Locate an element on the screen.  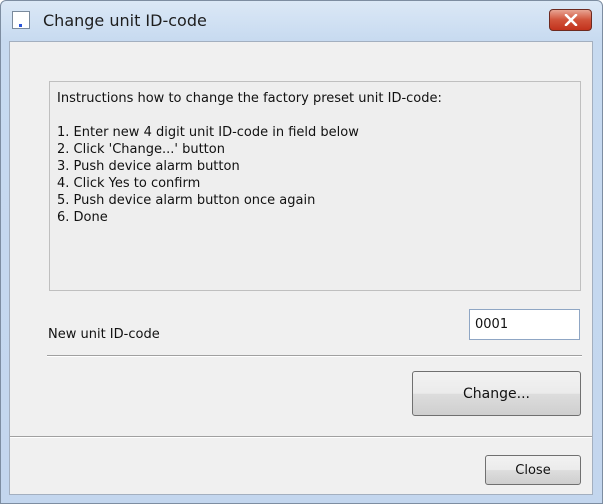
app-window-icon is located at coordinates (21, 20).